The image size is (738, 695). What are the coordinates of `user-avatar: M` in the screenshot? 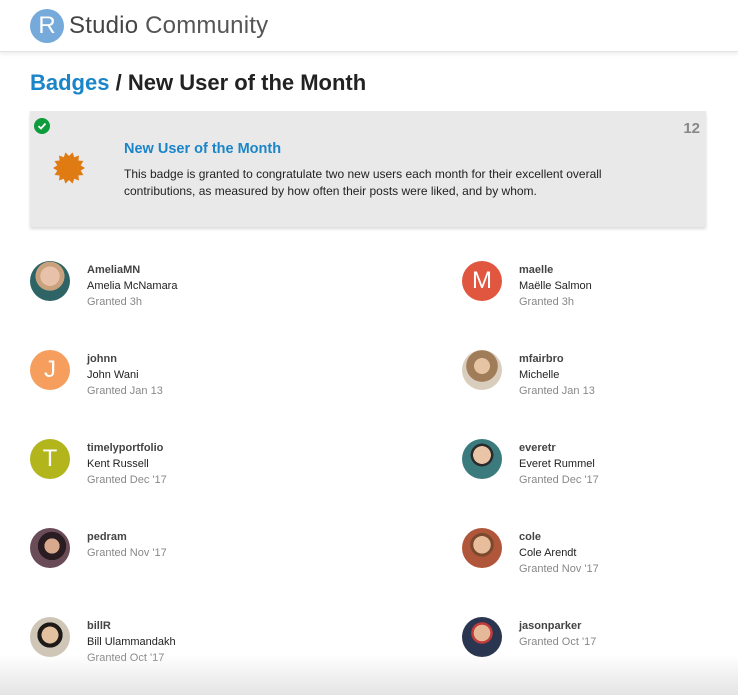 It's located at (482, 281).